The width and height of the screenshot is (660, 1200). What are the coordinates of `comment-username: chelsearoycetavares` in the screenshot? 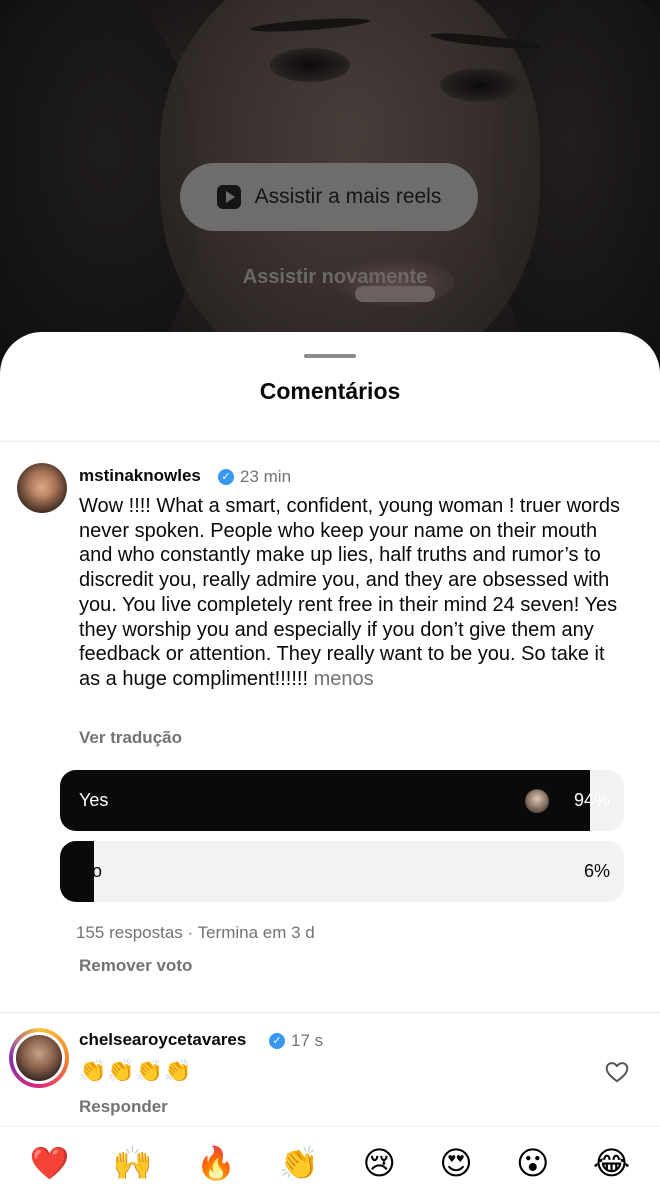 It's located at (162, 1040).